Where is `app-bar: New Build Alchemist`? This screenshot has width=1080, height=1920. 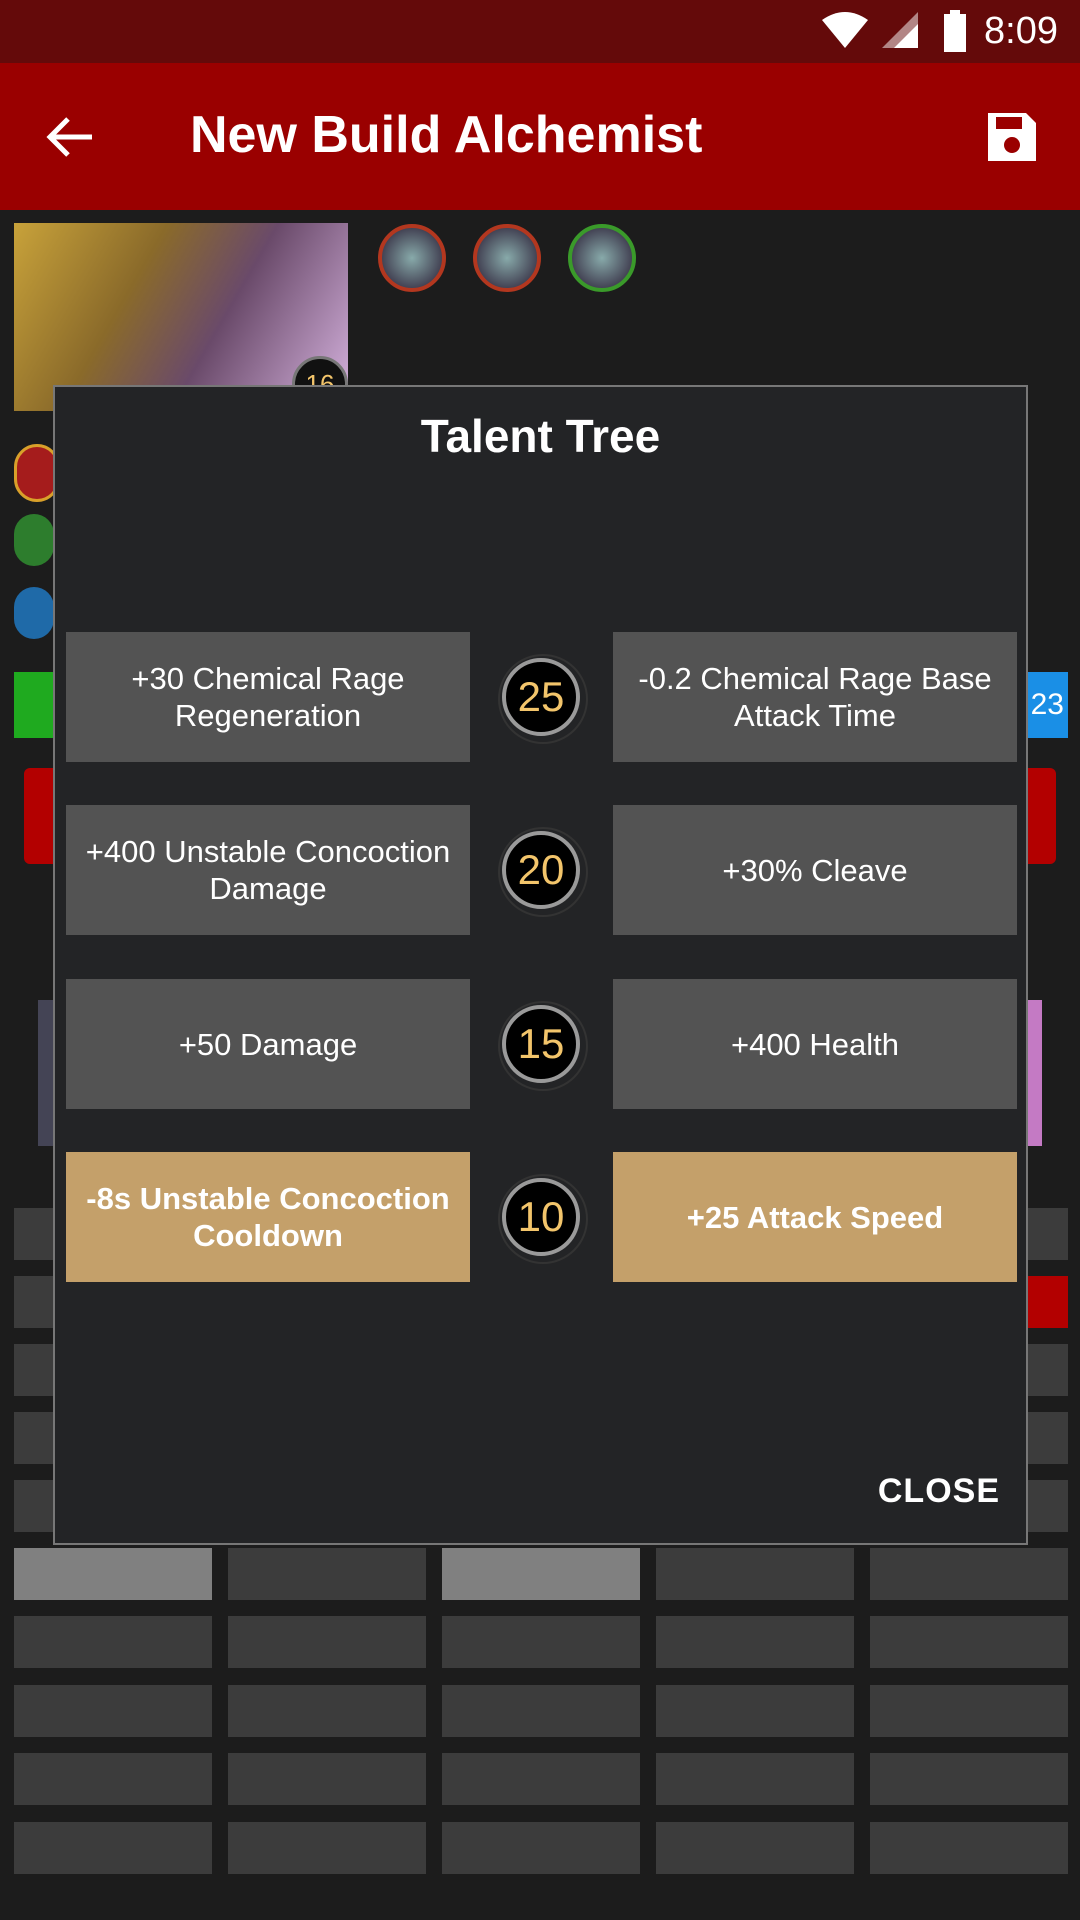 app-bar: New Build Alchemist is located at coordinates (540, 136).